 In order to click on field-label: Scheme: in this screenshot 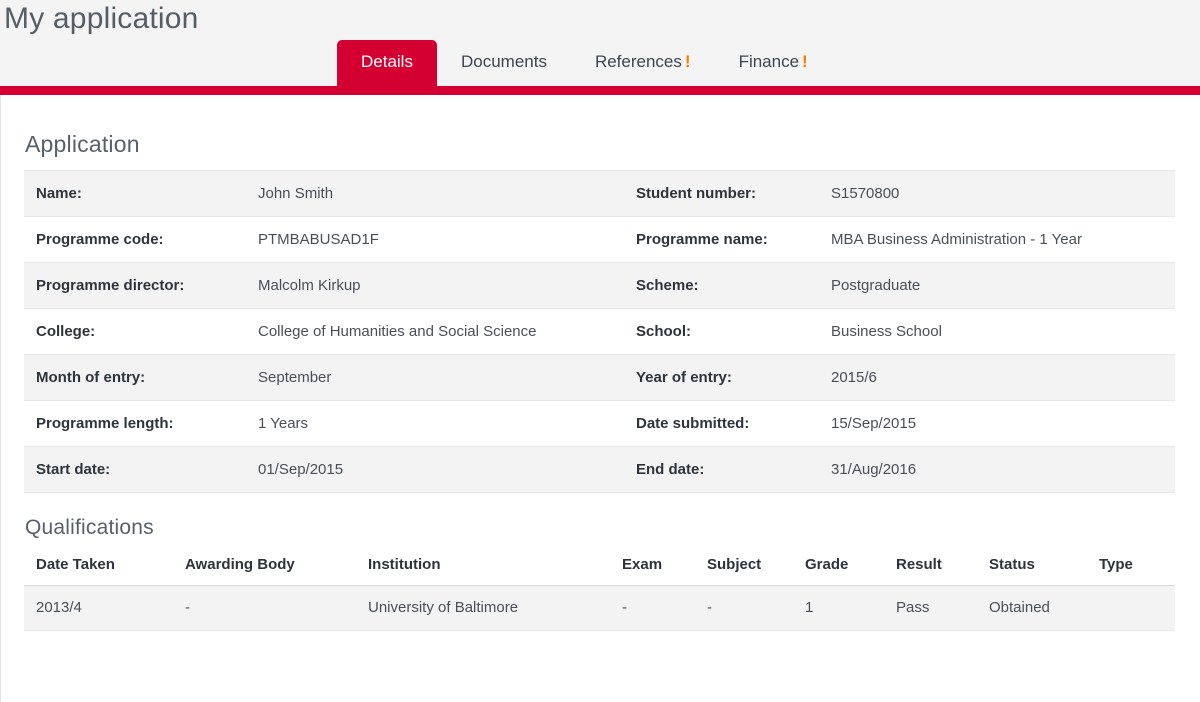, I will do `click(721, 285)`.